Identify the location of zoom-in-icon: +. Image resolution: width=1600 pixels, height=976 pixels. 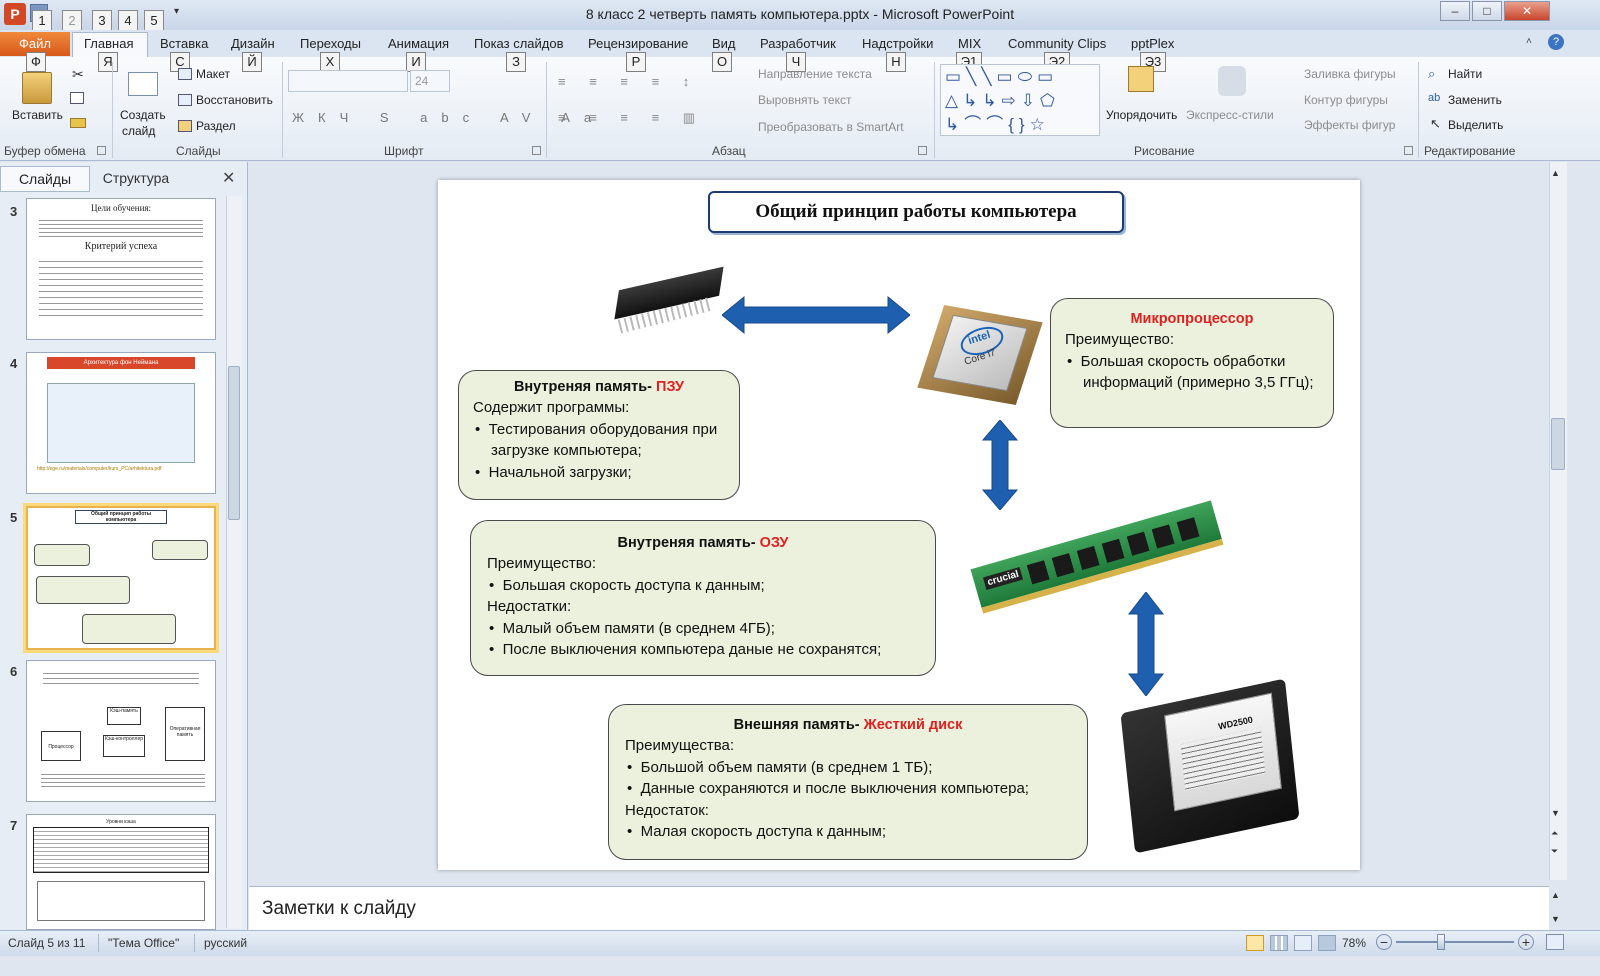
(1526, 942).